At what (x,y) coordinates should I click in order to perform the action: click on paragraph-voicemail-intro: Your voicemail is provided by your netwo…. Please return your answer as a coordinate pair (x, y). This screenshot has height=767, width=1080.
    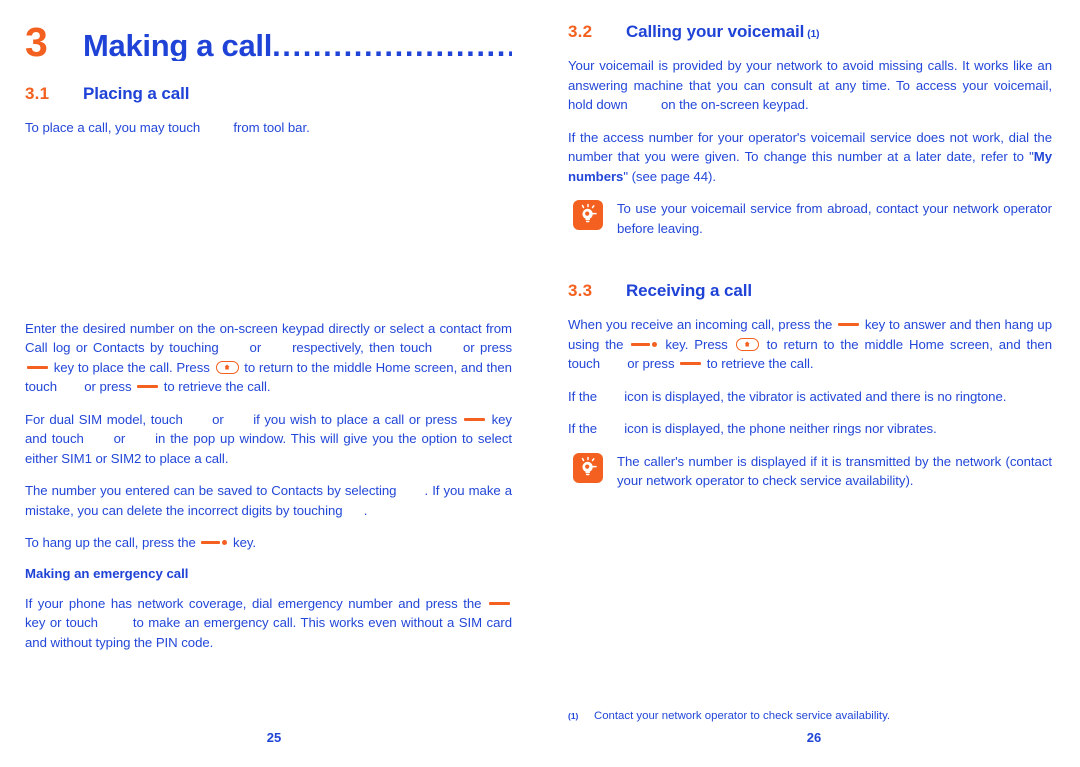
    Looking at the image, I should click on (810, 85).